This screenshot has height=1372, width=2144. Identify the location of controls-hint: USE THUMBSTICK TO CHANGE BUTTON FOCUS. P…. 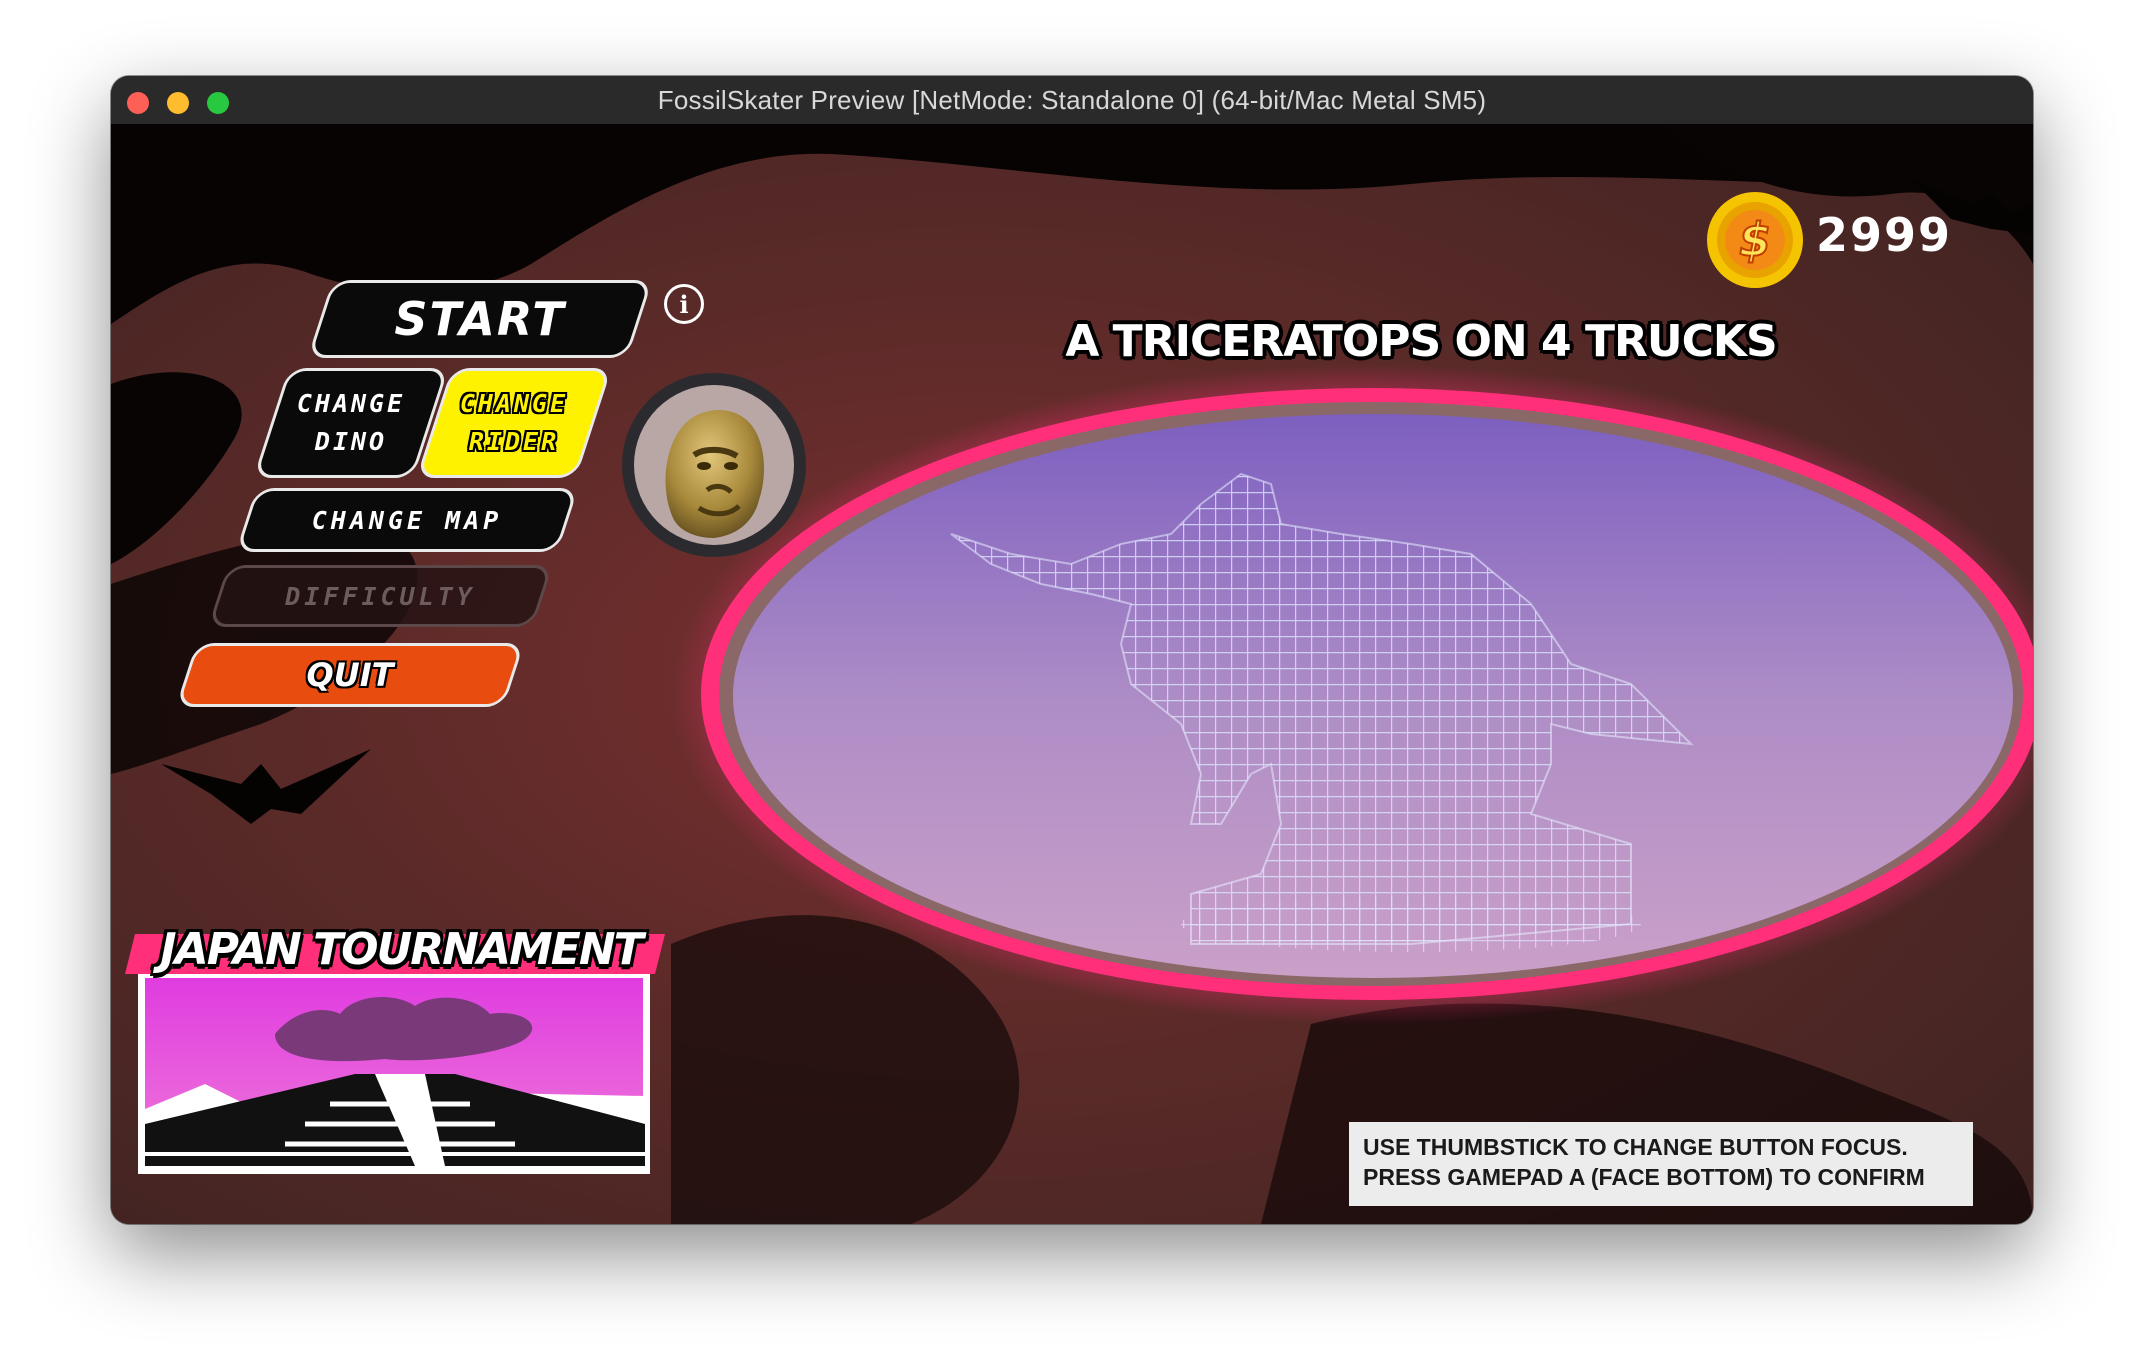
(1661, 1164).